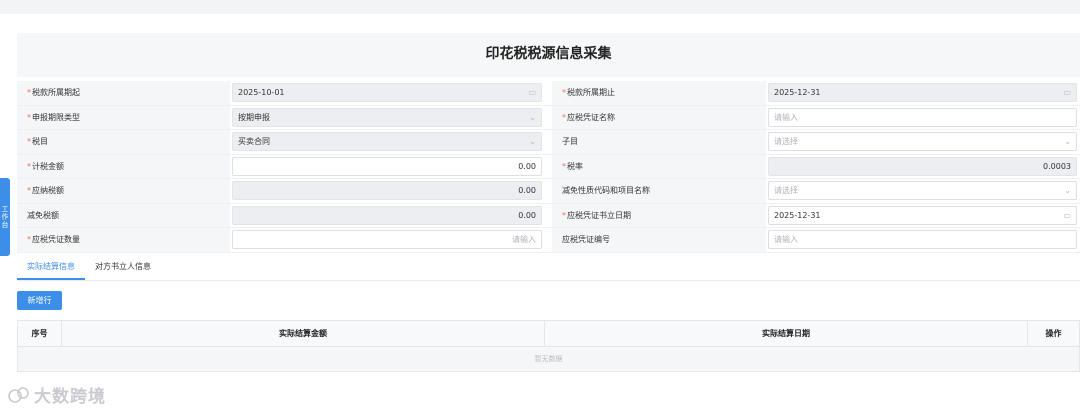  What do you see at coordinates (591, 117) in the screenshot?
I see `field-label-text: 应税凭证名称` at bounding box center [591, 117].